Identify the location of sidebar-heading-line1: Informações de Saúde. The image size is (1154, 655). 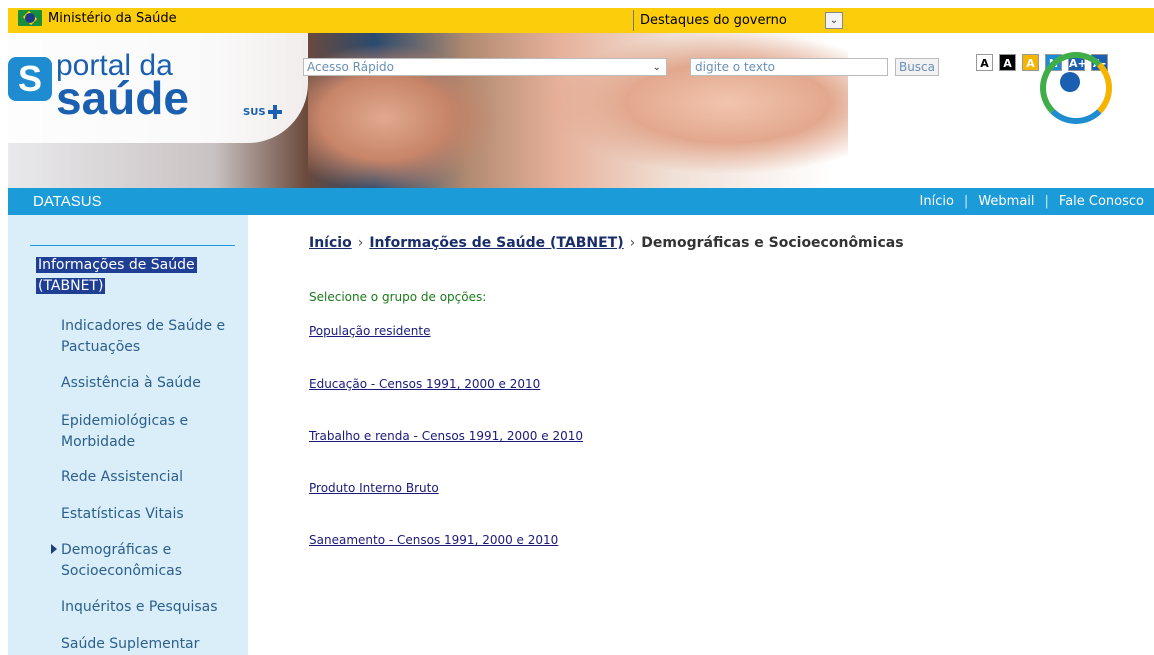
(116, 265).